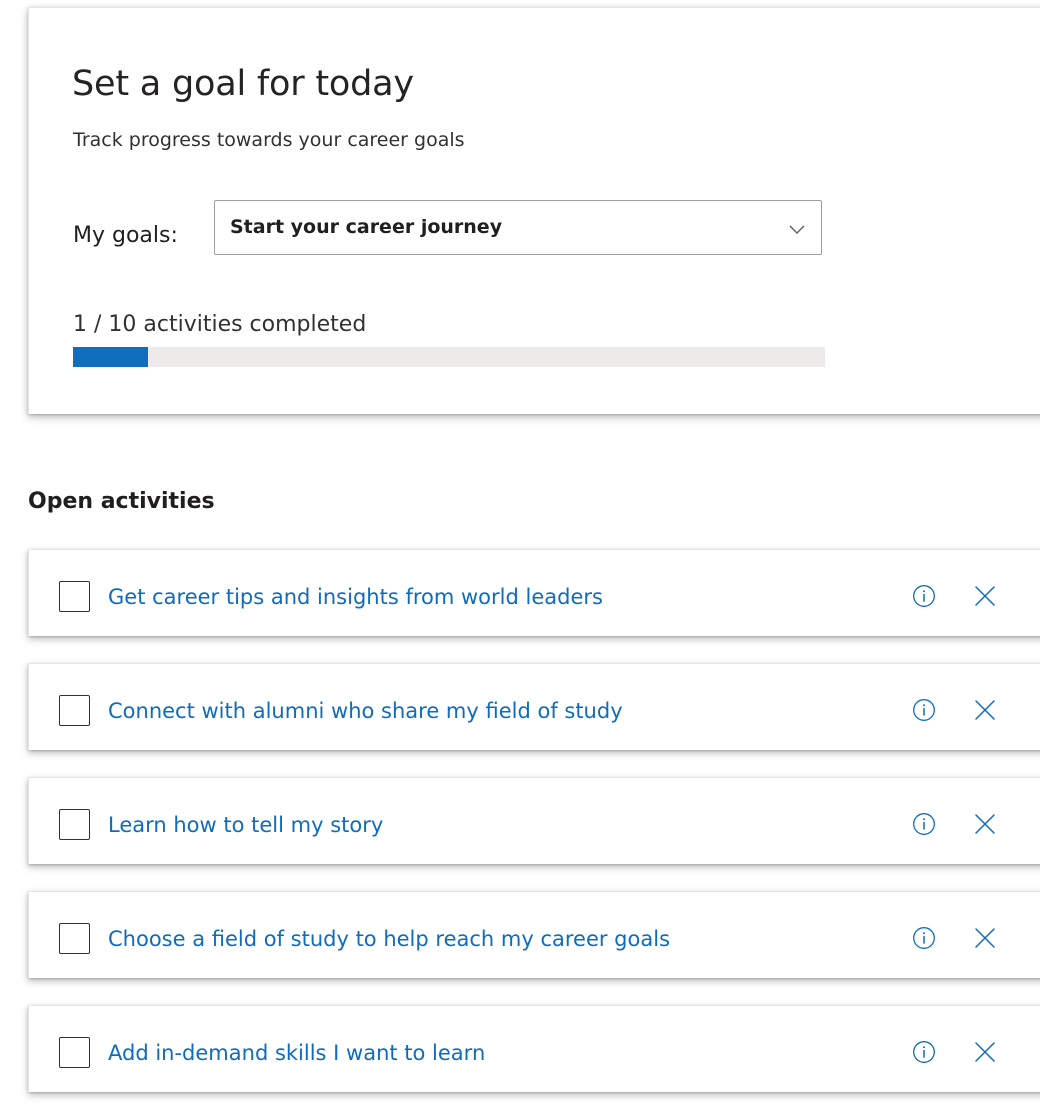  I want to click on open-activities-heading: Open activities, so click(121, 501).